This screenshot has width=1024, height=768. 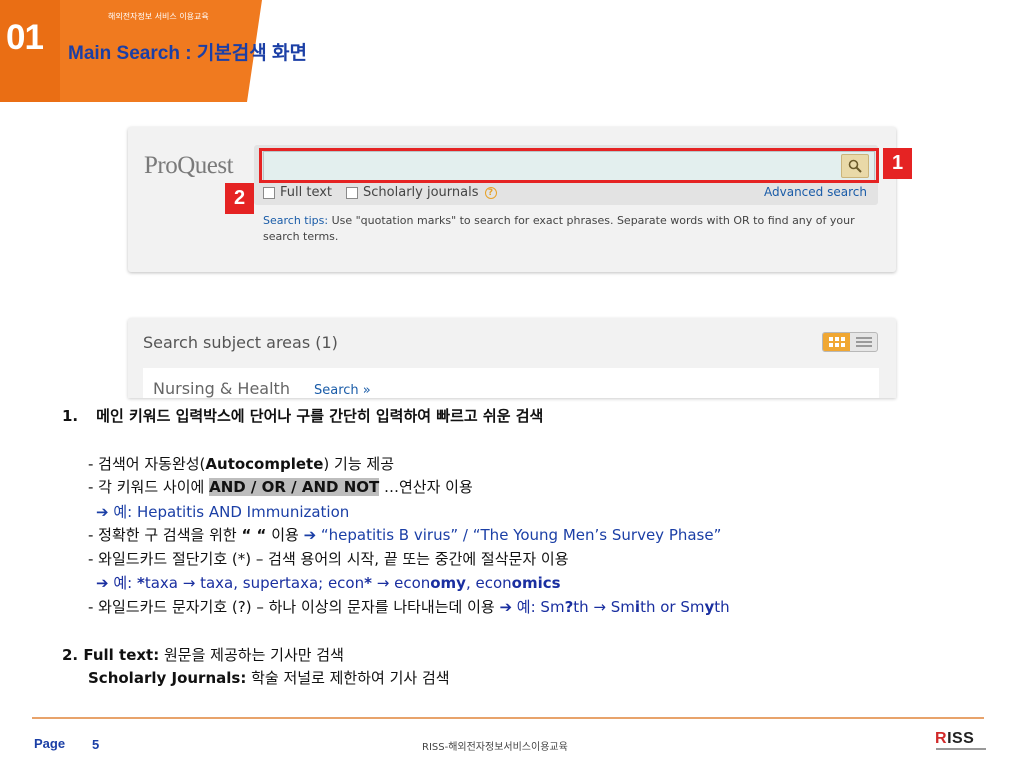 I want to click on wild-d: th → Sm, so click(x=604, y=607).